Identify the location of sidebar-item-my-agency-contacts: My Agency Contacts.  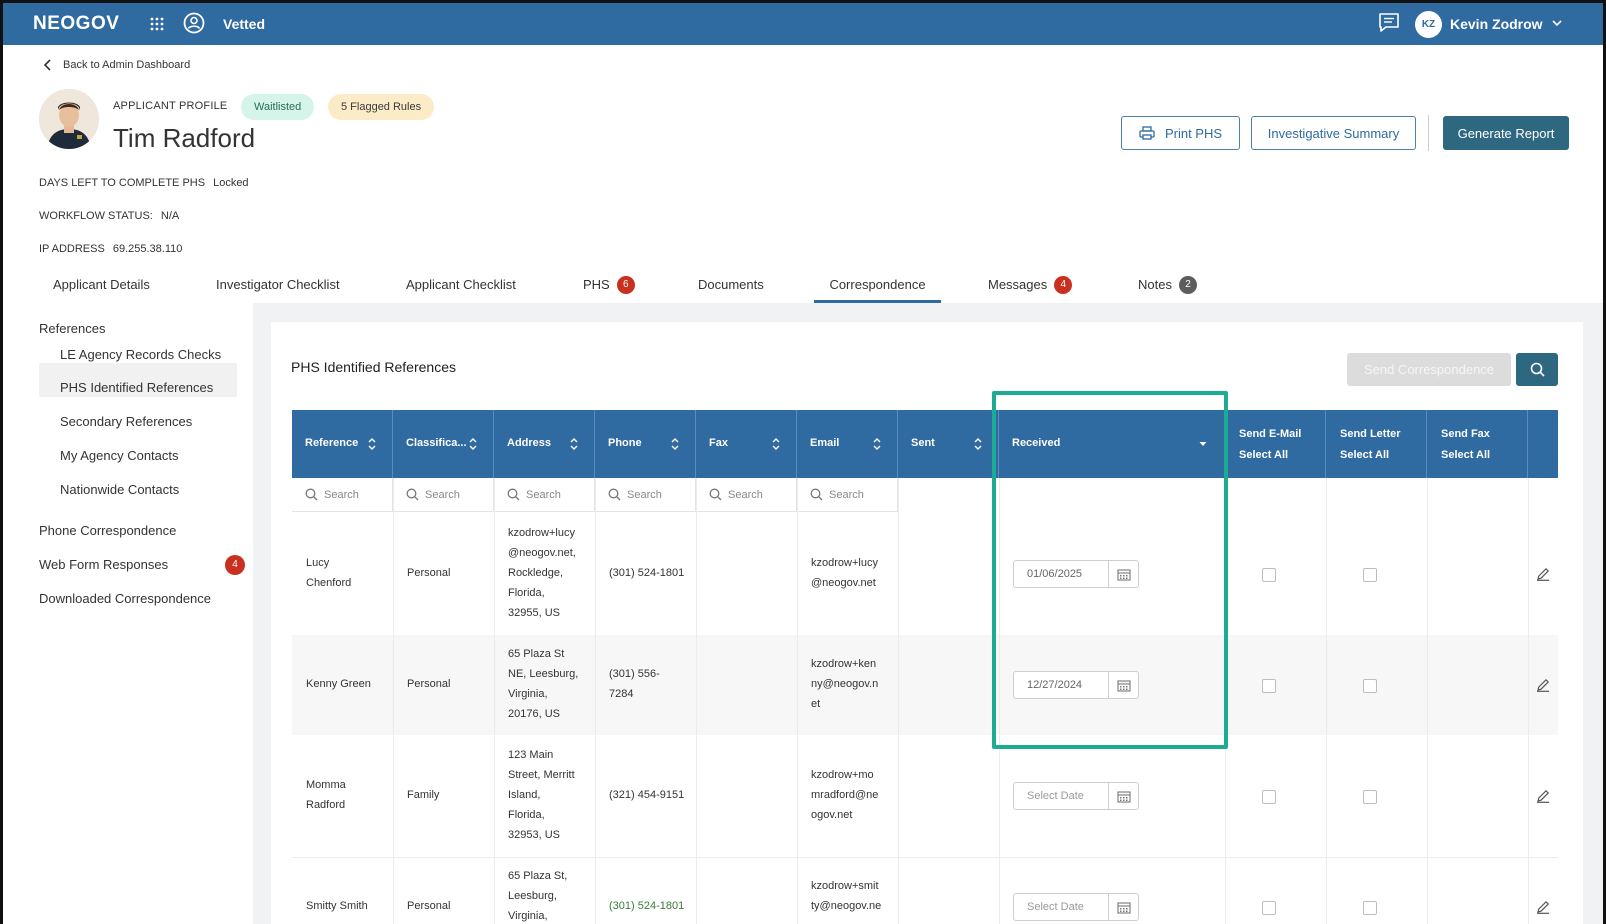
(119, 455).